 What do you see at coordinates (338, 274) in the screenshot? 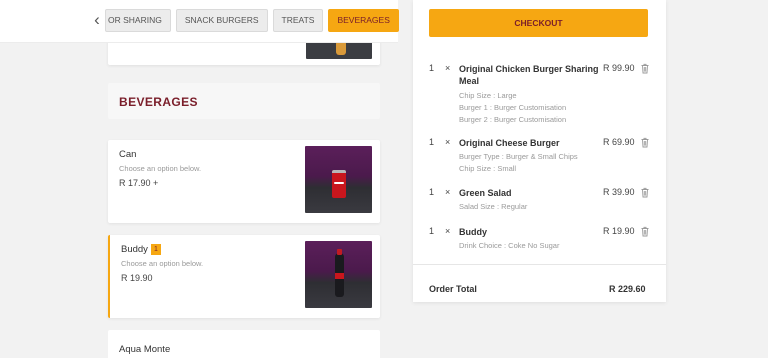
I see `coca-cola-bottle-image` at bounding box center [338, 274].